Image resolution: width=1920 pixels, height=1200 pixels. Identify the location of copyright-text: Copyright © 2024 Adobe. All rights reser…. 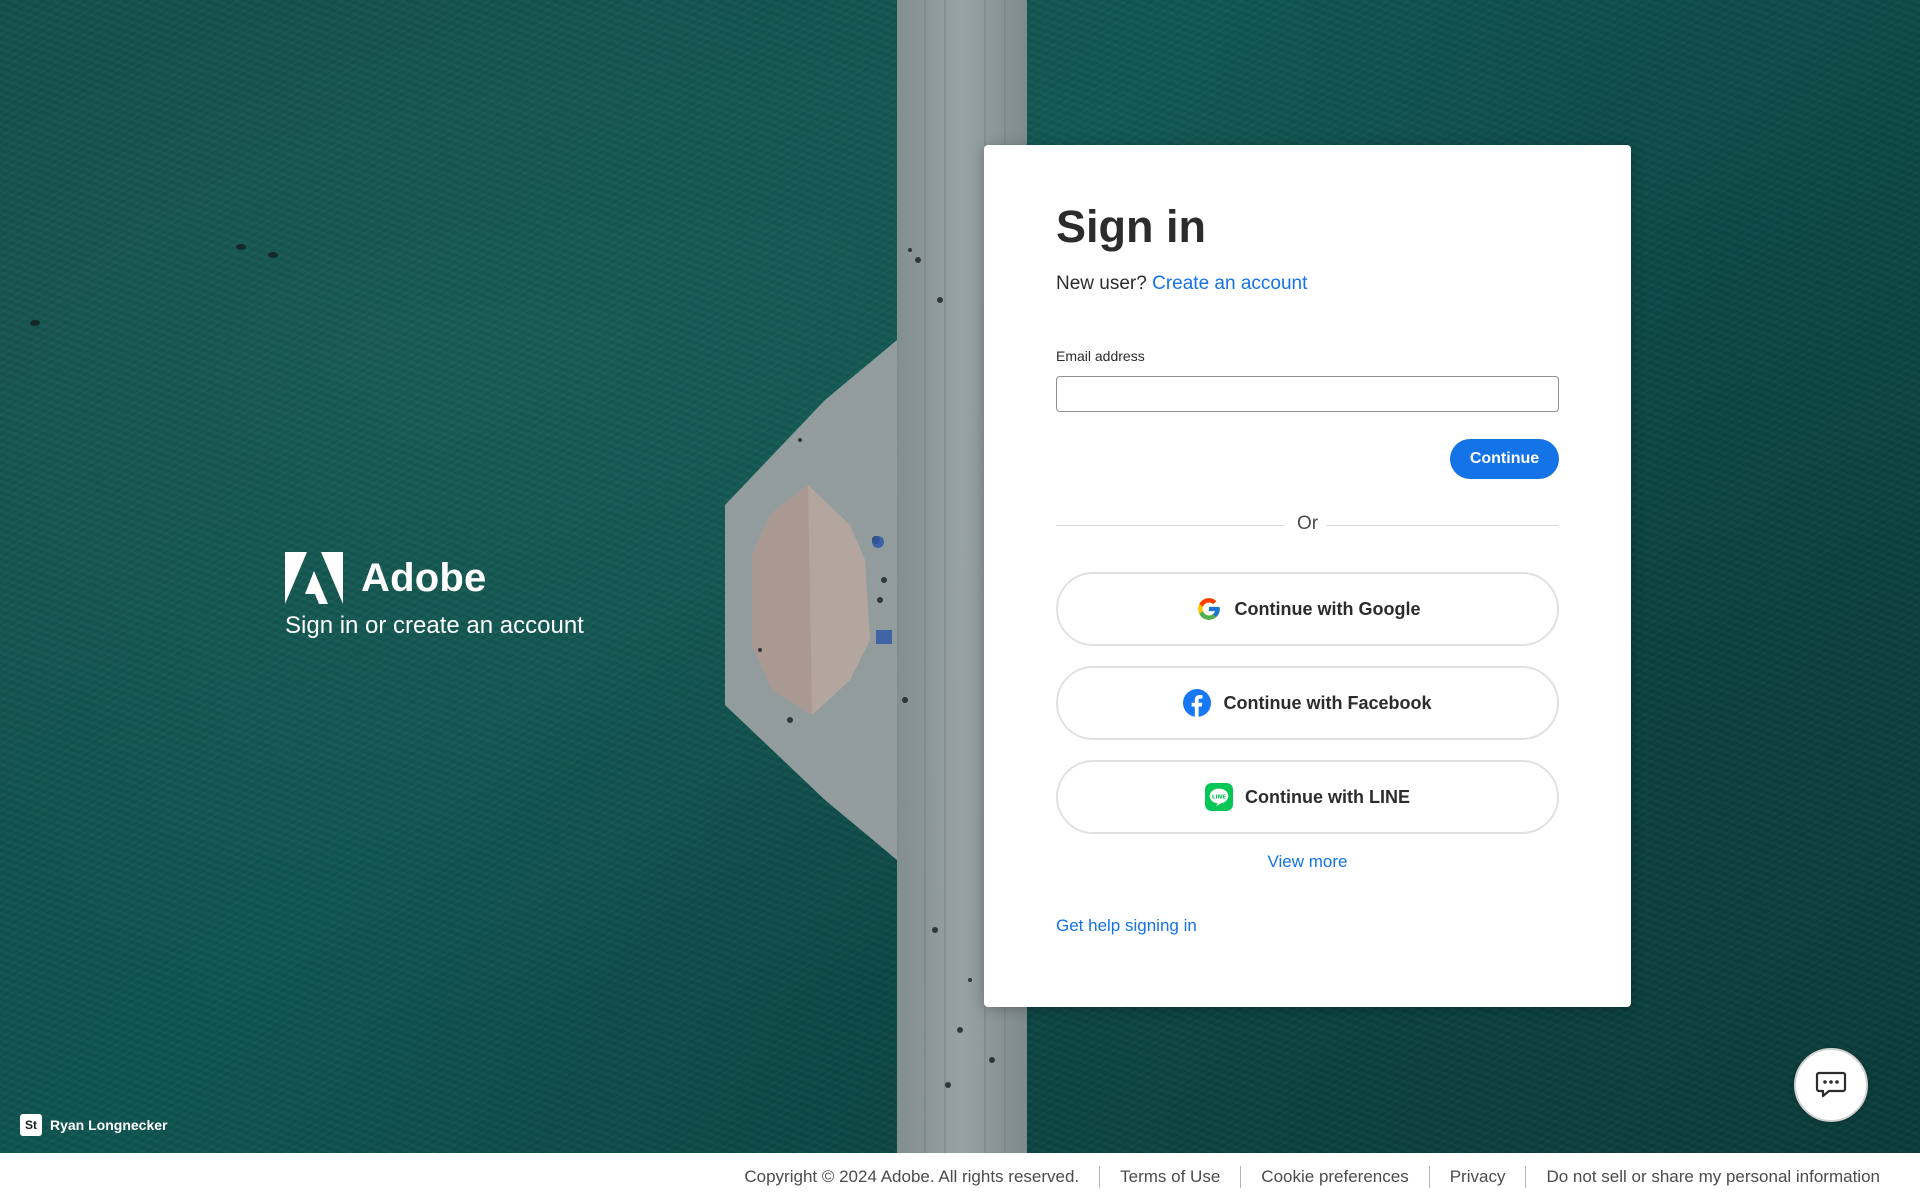
(912, 1176).